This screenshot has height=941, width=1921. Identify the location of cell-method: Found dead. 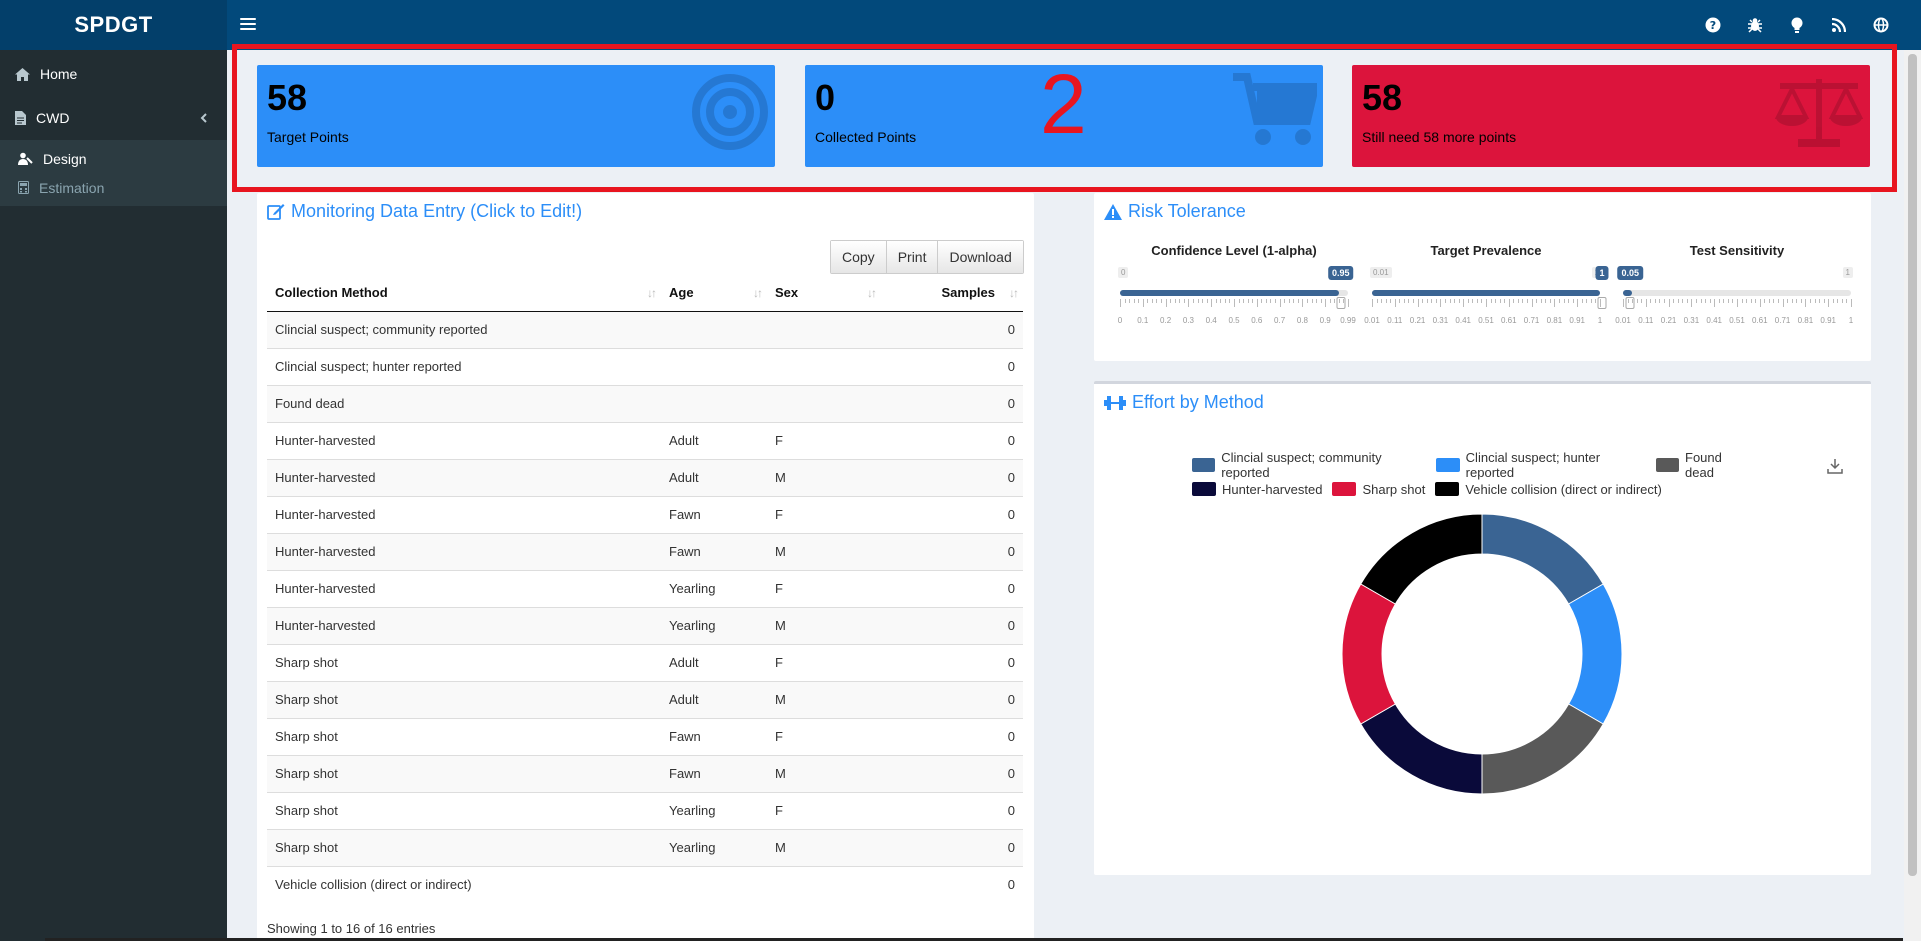
(464, 403).